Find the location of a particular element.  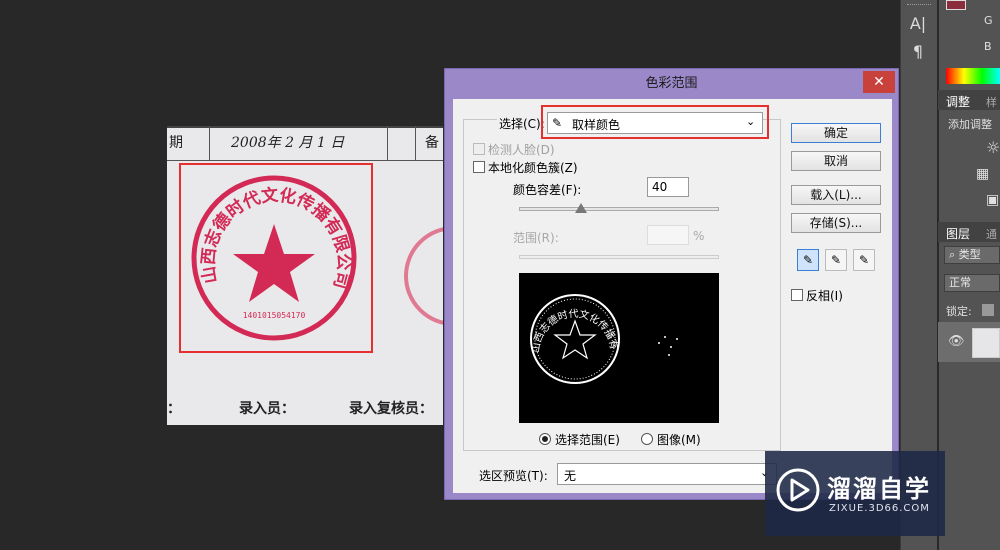

layer-kind-filter: ⌕ 类型 is located at coordinates (972, 255).